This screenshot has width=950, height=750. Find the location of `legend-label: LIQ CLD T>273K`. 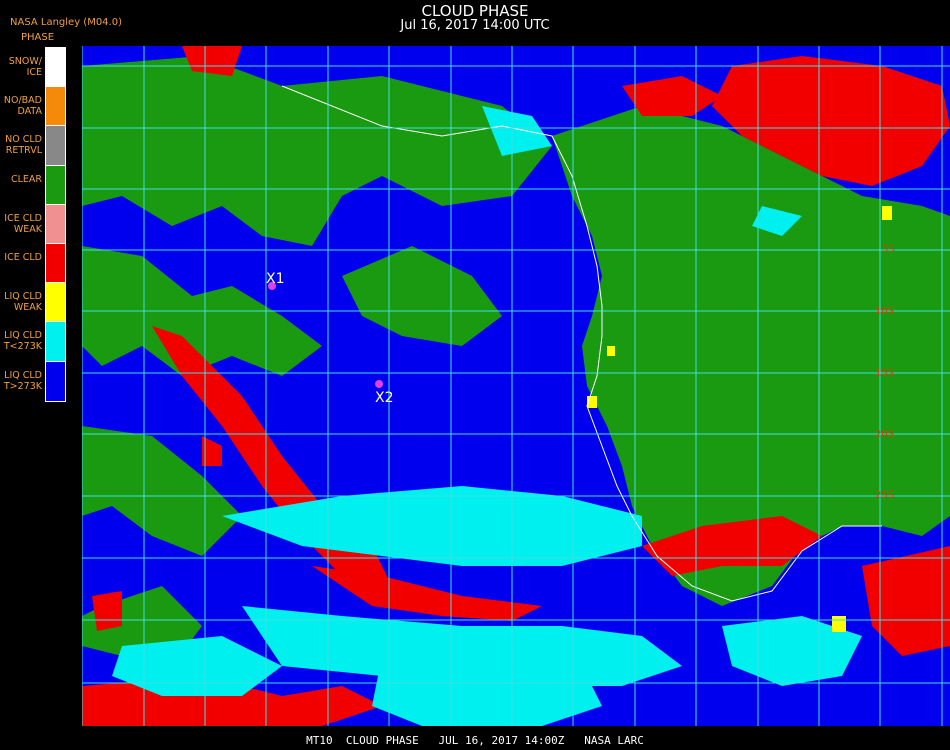

legend-label: LIQ CLD T>273K is located at coordinates (22, 380).